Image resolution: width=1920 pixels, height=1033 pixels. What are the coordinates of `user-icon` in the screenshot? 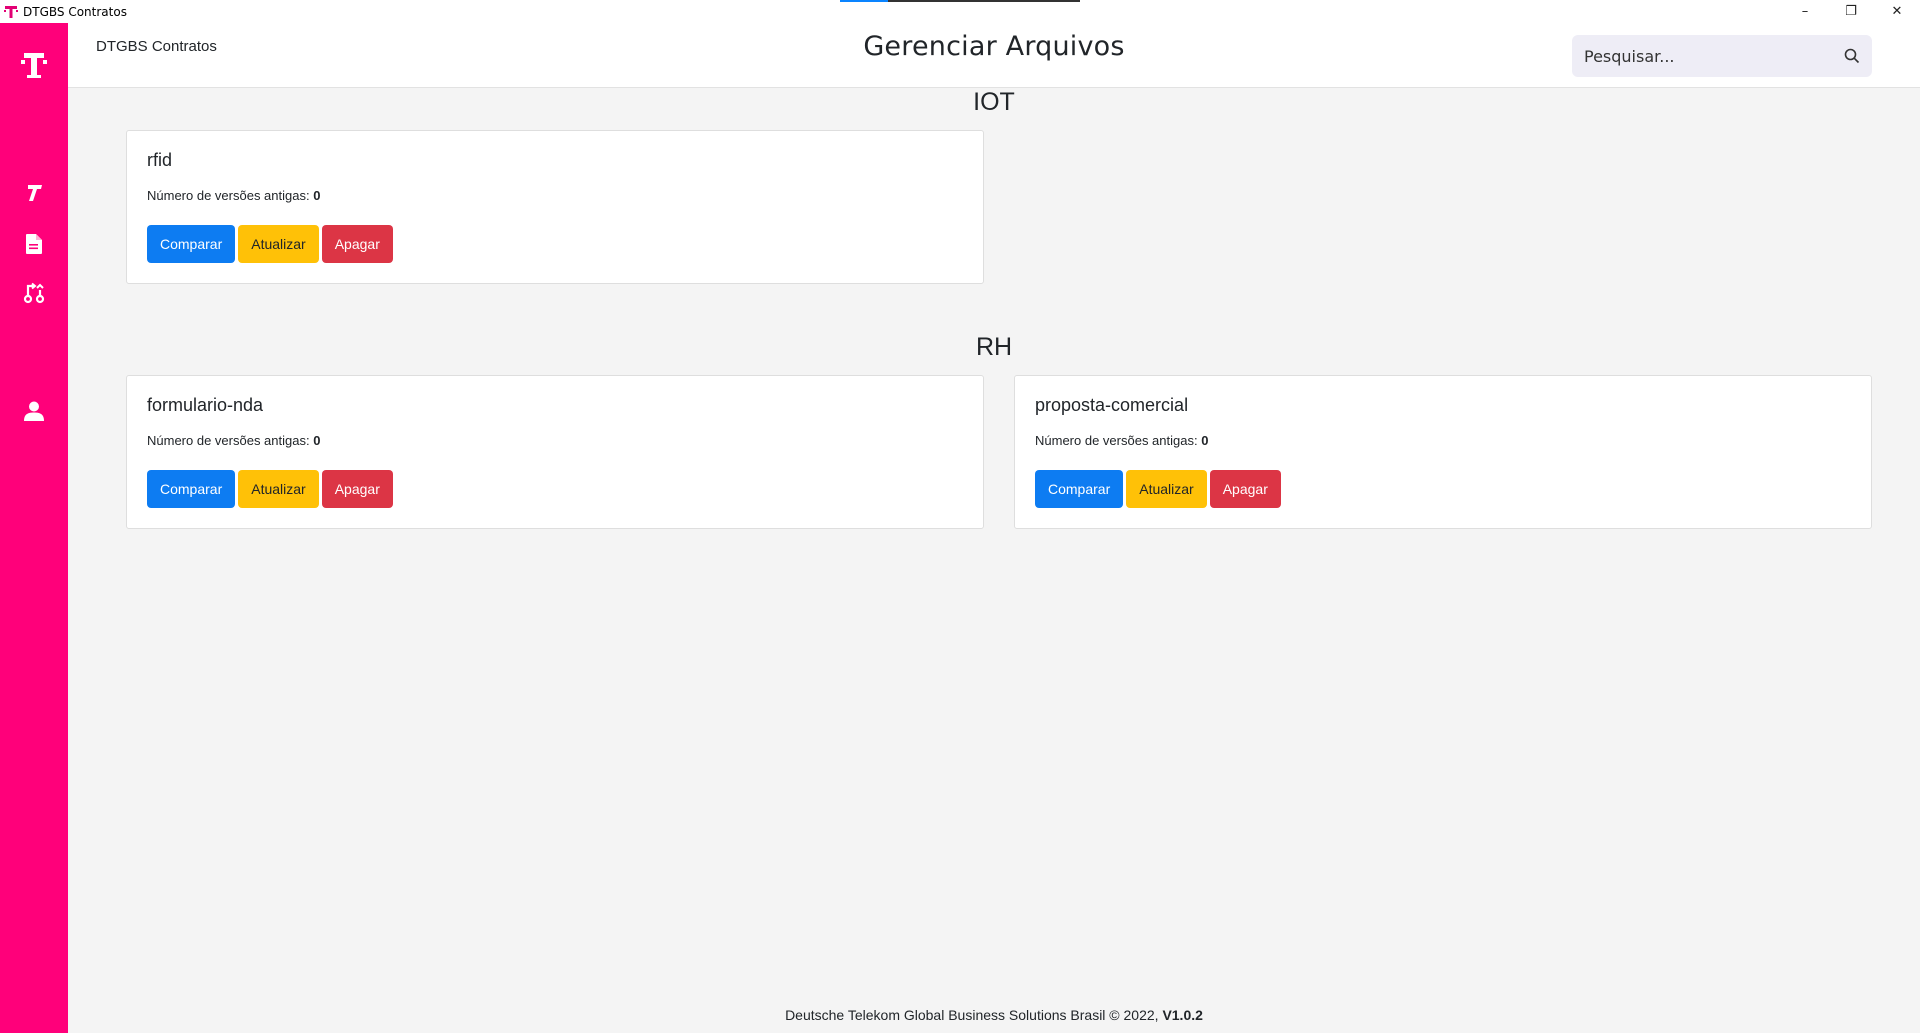 It's located at (34, 413).